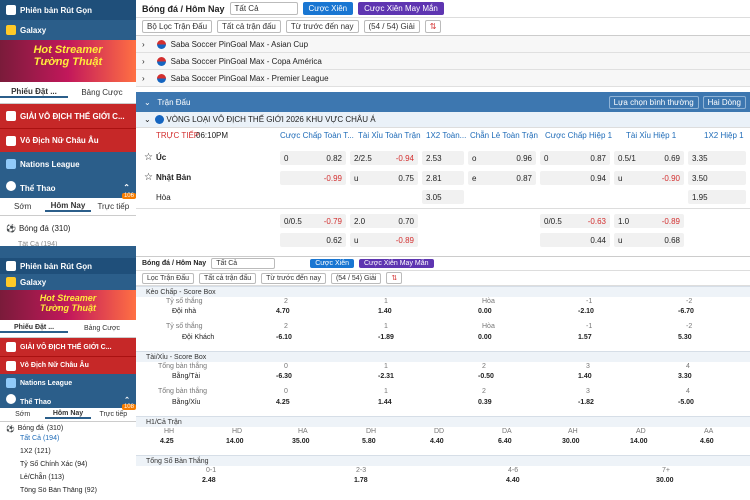 The height and width of the screenshot is (500, 750). What do you see at coordinates (369, 441) in the screenshot?
I see `odds-value: 5.80` at bounding box center [369, 441].